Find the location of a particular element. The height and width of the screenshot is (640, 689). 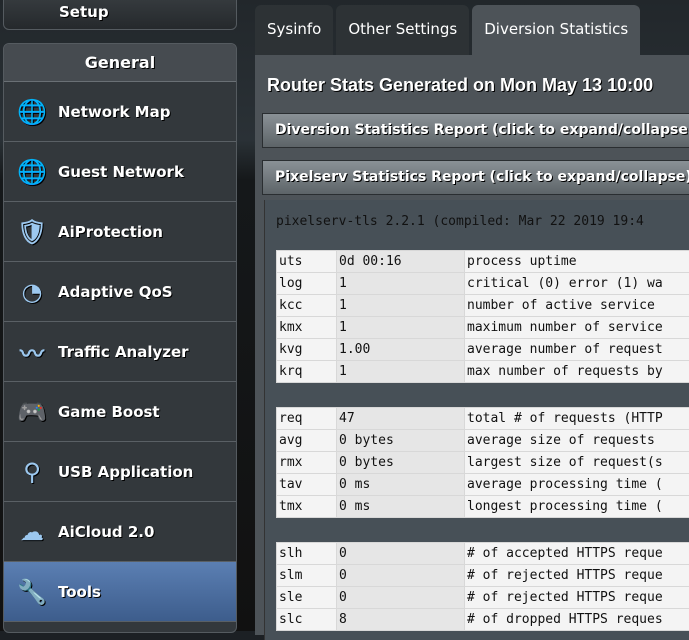

stat-key: avg is located at coordinates (307, 441).